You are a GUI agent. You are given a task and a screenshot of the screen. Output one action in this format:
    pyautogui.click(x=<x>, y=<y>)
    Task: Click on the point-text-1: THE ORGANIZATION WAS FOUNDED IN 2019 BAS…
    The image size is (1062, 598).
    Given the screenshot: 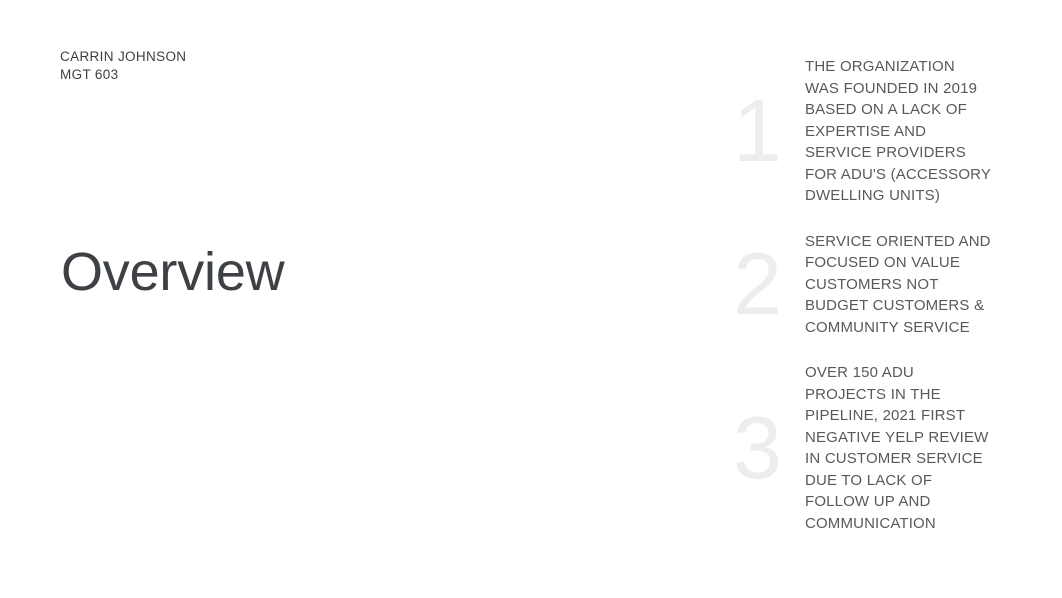 What is the action you would take?
    pyautogui.click(x=898, y=131)
    